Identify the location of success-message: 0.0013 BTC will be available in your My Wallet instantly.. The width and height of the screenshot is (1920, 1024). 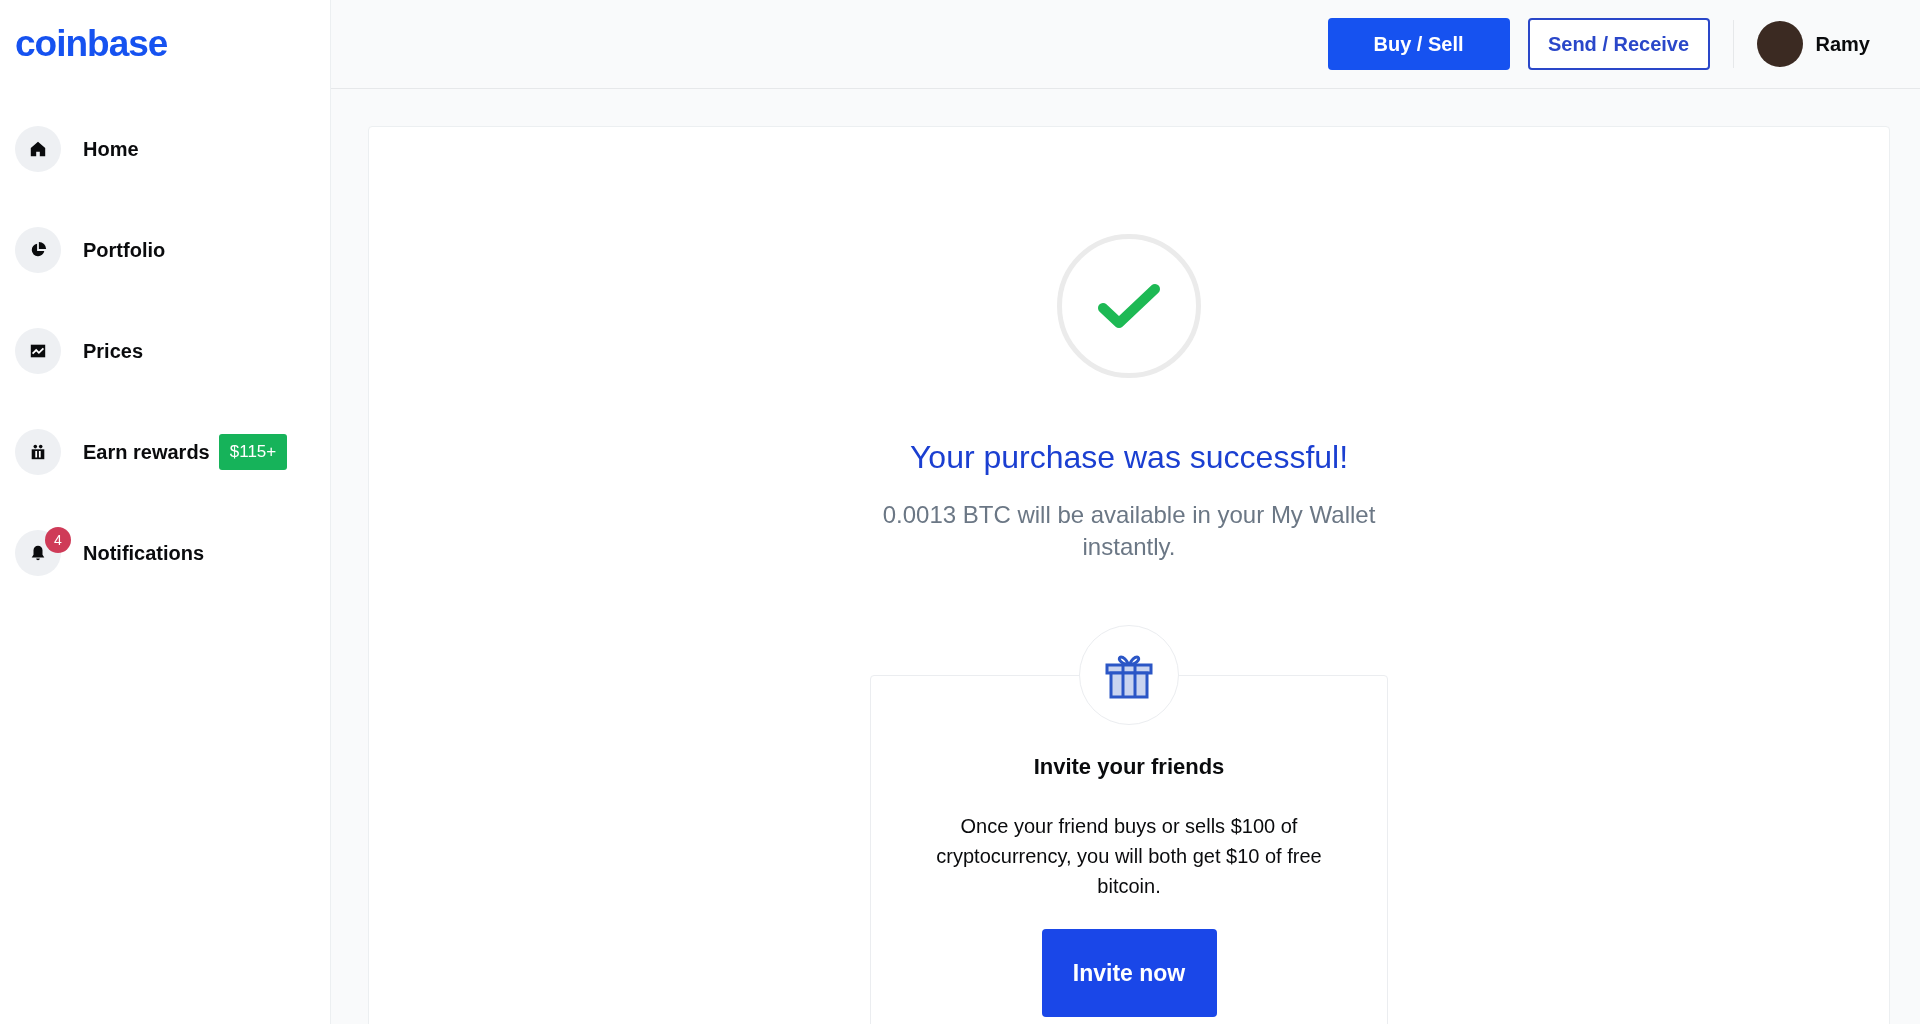
(1129, 531).